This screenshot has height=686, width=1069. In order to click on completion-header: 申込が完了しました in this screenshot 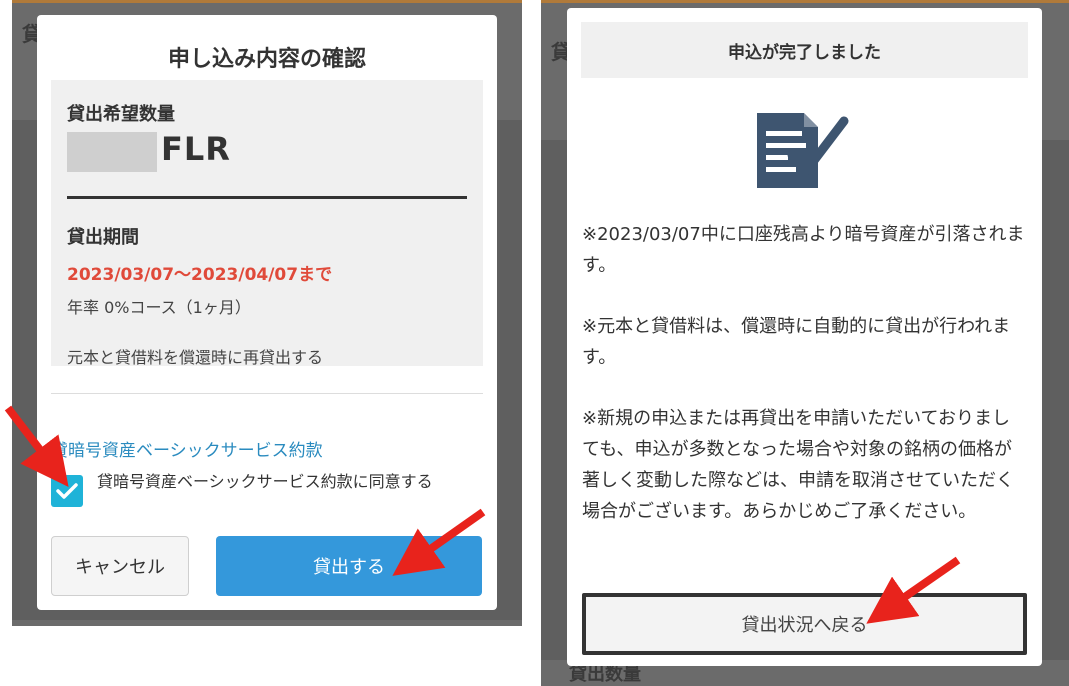, I will do `click(804, 50)`.